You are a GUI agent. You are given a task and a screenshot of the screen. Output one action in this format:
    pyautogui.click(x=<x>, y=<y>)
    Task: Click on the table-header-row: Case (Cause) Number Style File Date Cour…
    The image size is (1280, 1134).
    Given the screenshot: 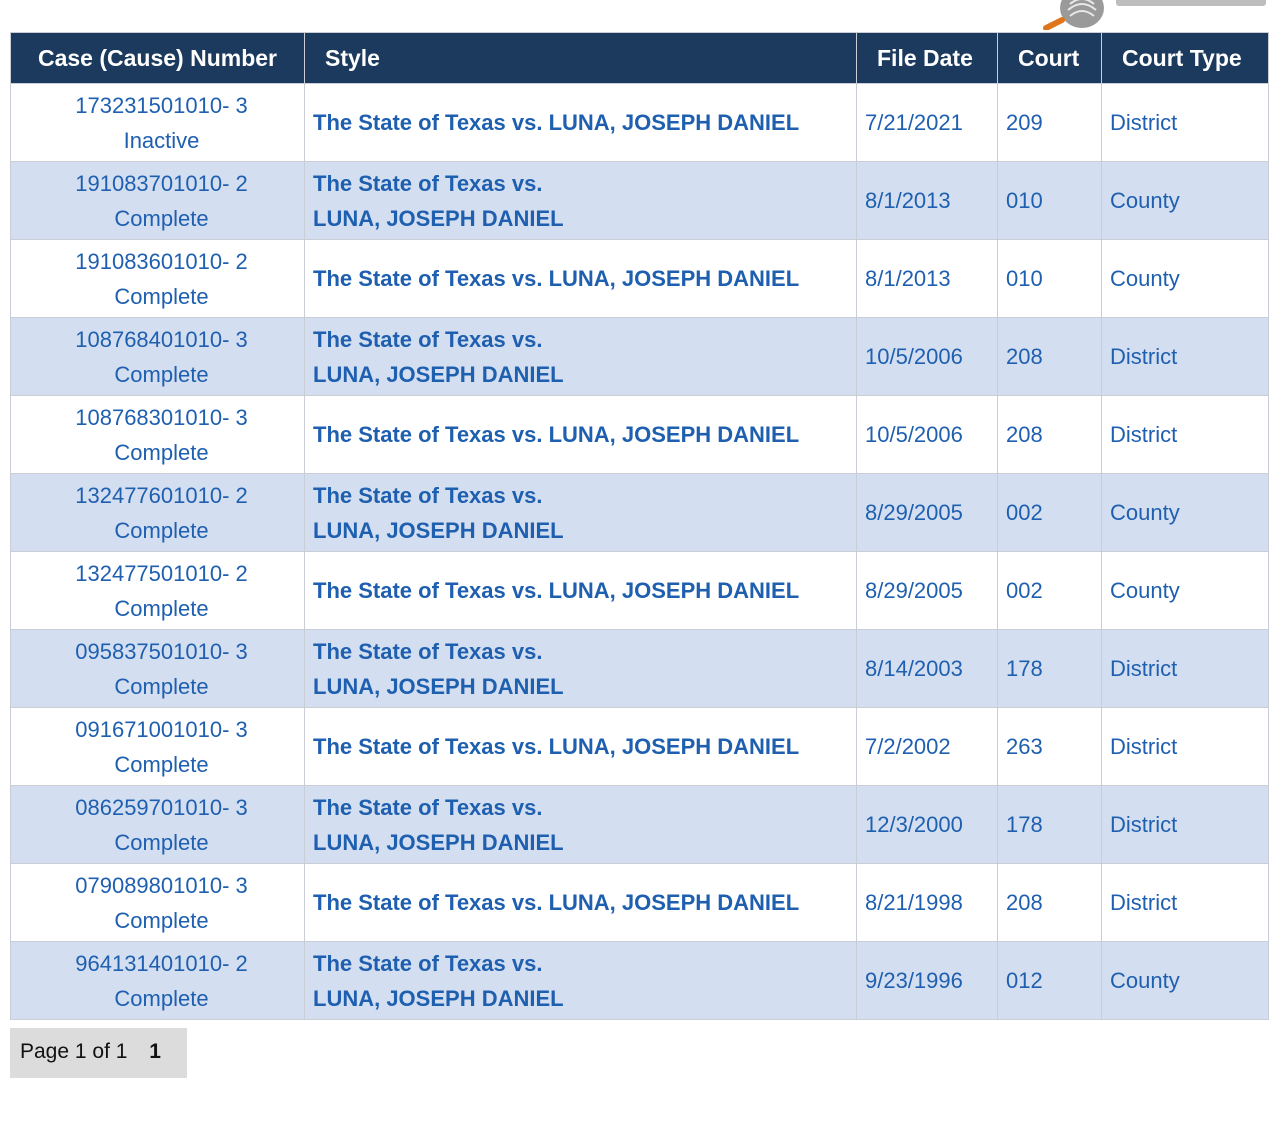 What is the action you would take?
    pyautogui.click(x=639, y=58)
    